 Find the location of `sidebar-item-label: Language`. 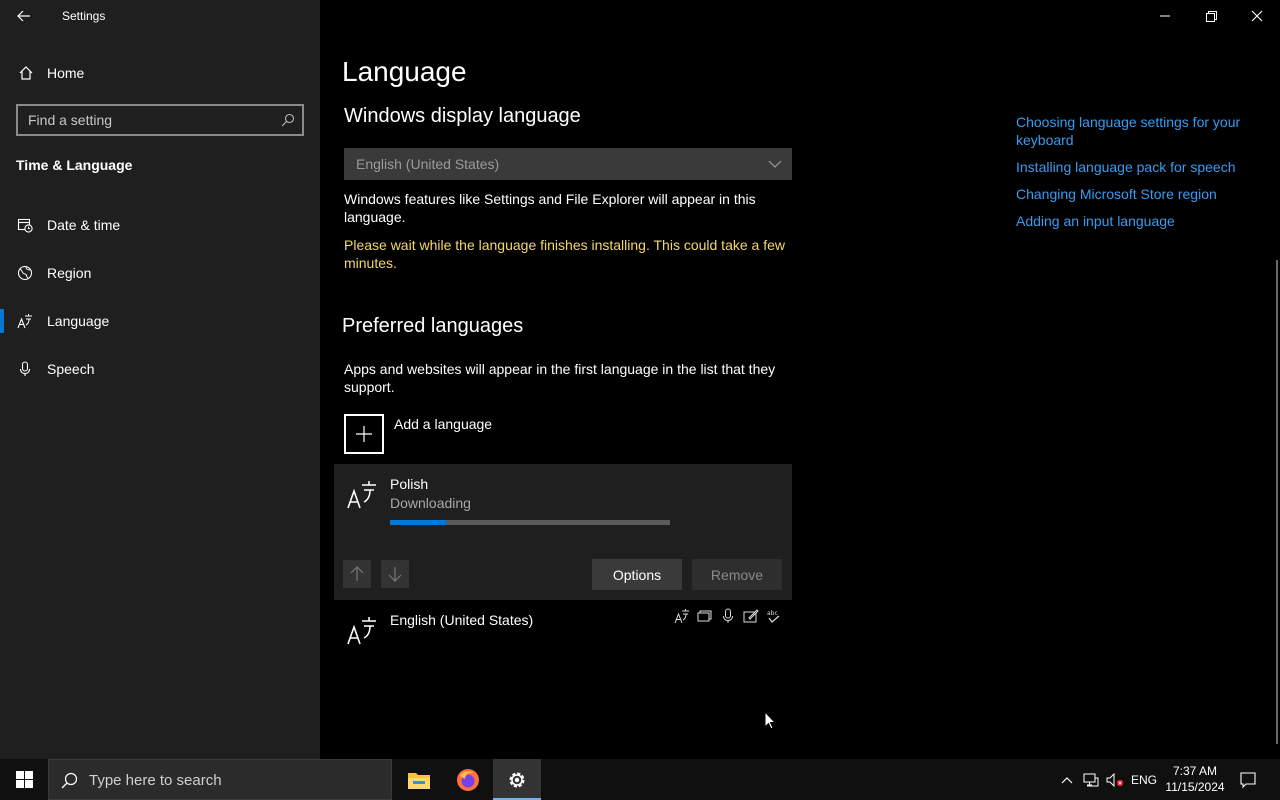

sidebar-item-label: Language is located at coordinates (78, 321).